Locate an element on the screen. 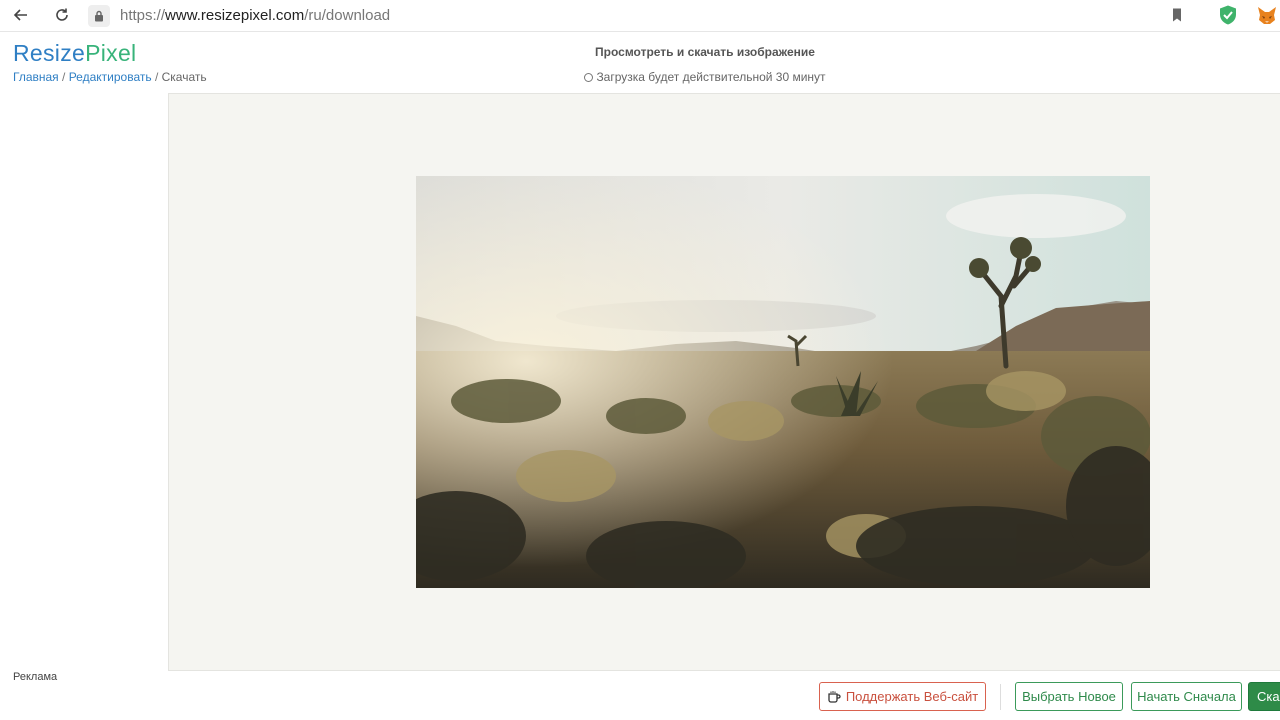 Image resolution: width=1280 pixels, height=720 pixels. back-button is located at coordinates (21, 15).